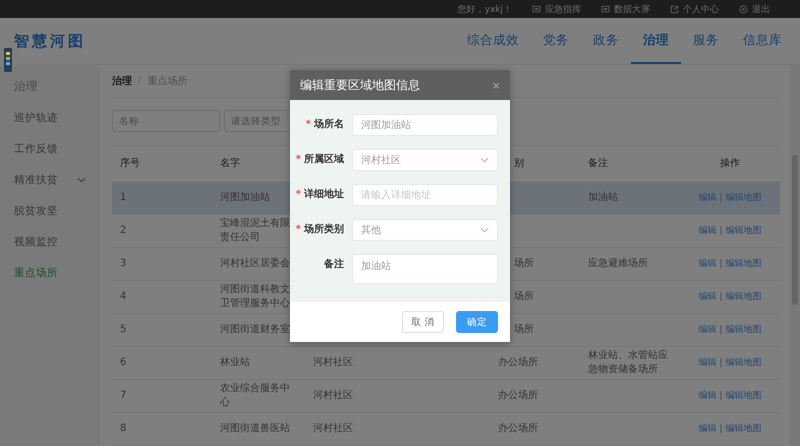 This screenshot has height=446, width=800. Describe the element at coordinates (425, 269) in the screenshot. I see `textarea-field: 加油站` at that location.